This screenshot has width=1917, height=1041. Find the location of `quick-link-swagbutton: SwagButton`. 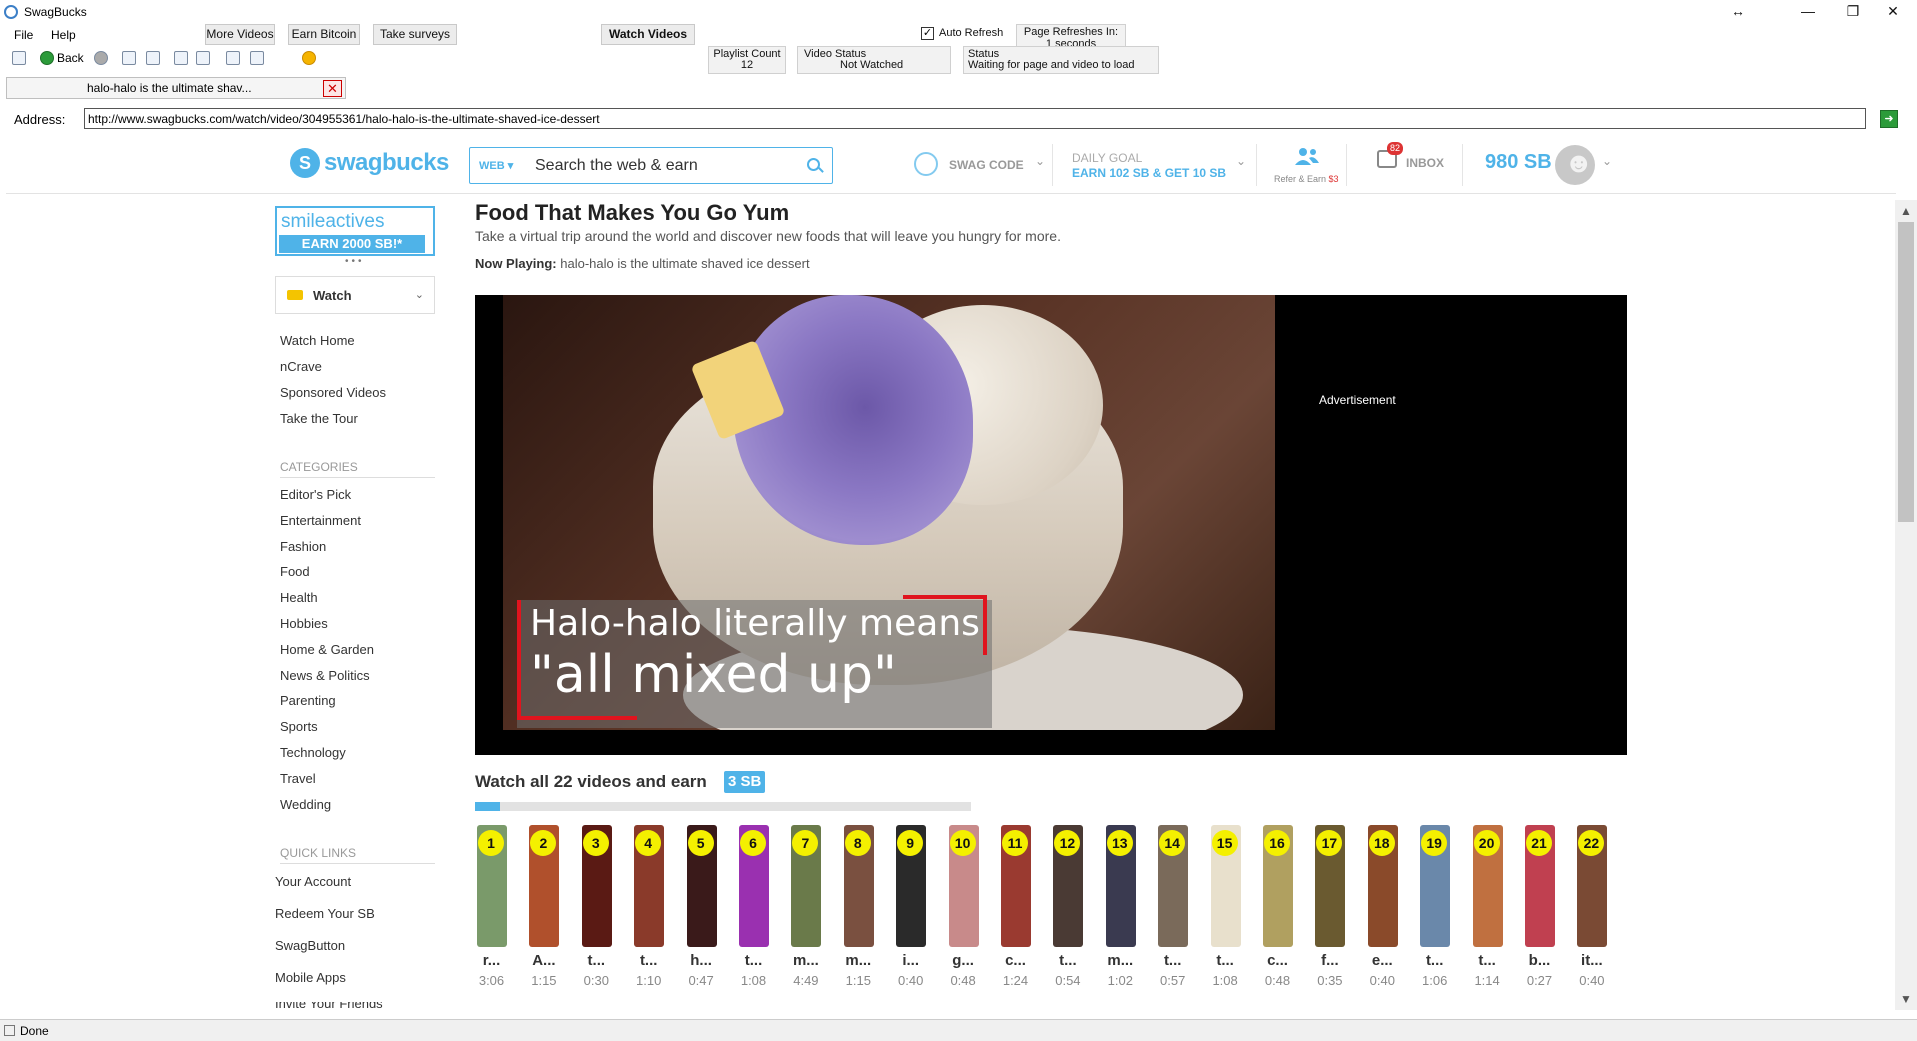

quick-link-swagbutton: SwagButton is located at coordinates (310, 945).